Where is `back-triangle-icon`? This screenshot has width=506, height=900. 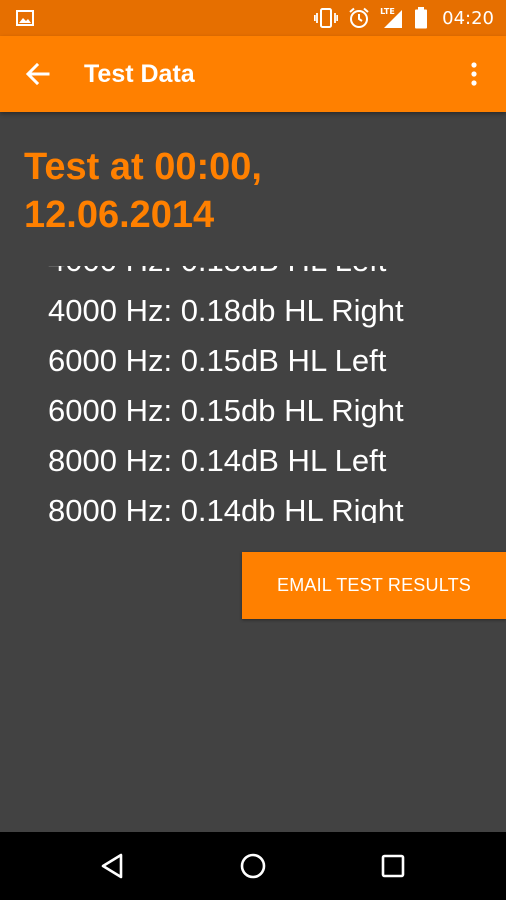 back-triangle-icon is located at coordinates (113, 866).